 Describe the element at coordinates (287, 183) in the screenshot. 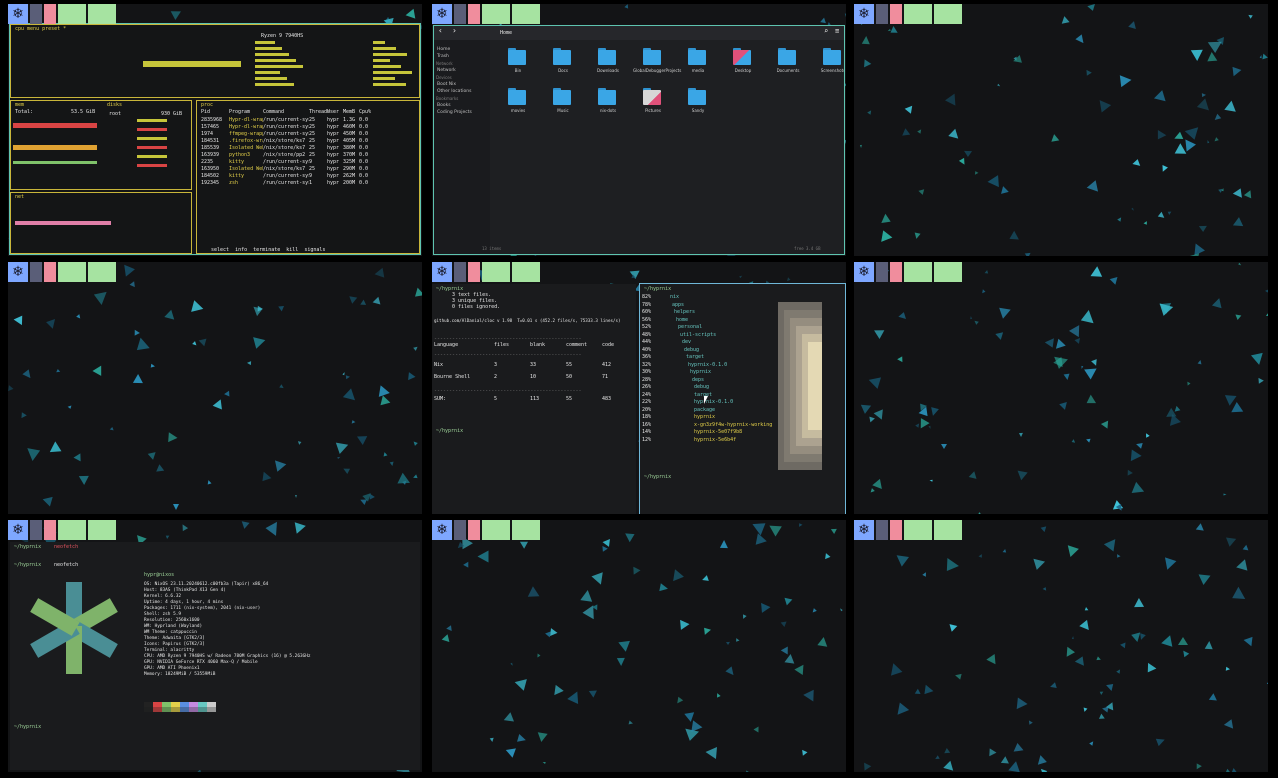

I see `table-row: 192345 zsh/run/current-sys 1 hypr 200M 0.0` at that location.